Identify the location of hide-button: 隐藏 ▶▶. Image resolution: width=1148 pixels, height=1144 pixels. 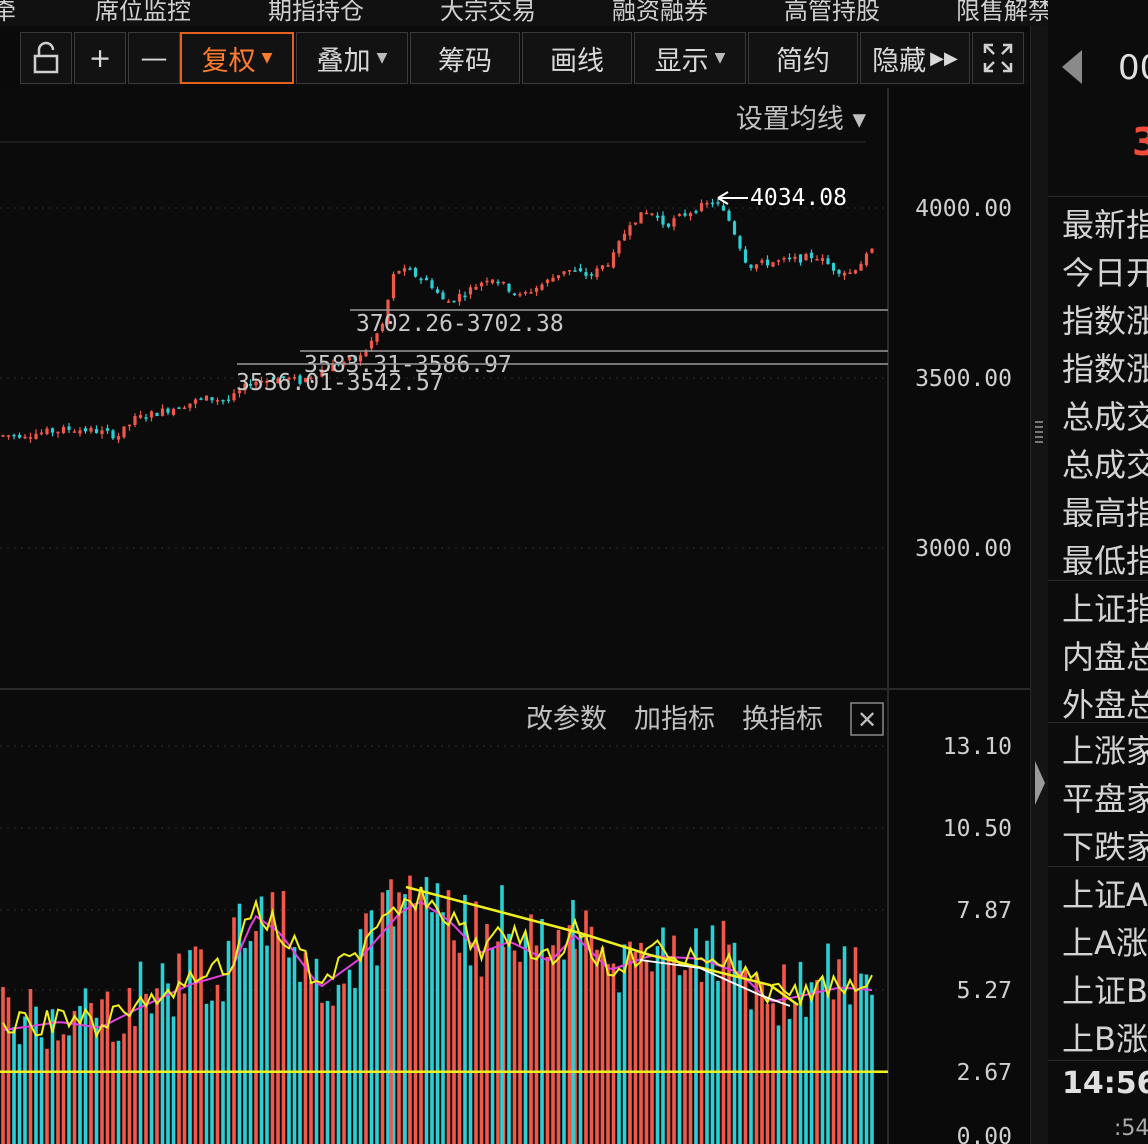
(915, 58).